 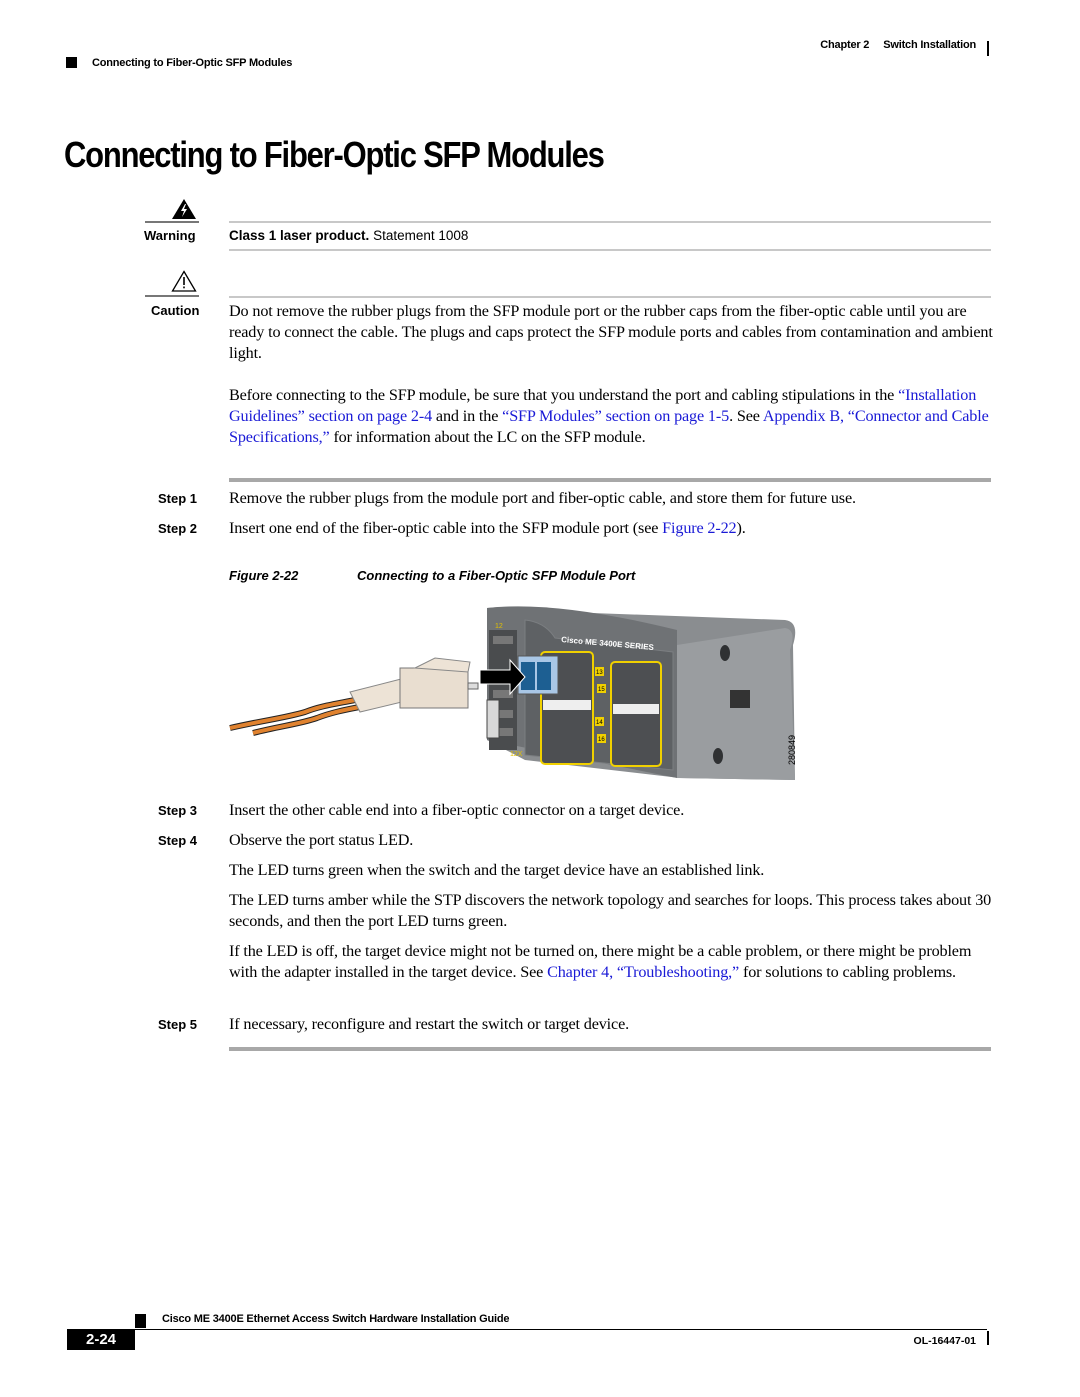 I want to click on warning-text: Class 1 laser product. Statement 1008, so click(x=348, y=235).